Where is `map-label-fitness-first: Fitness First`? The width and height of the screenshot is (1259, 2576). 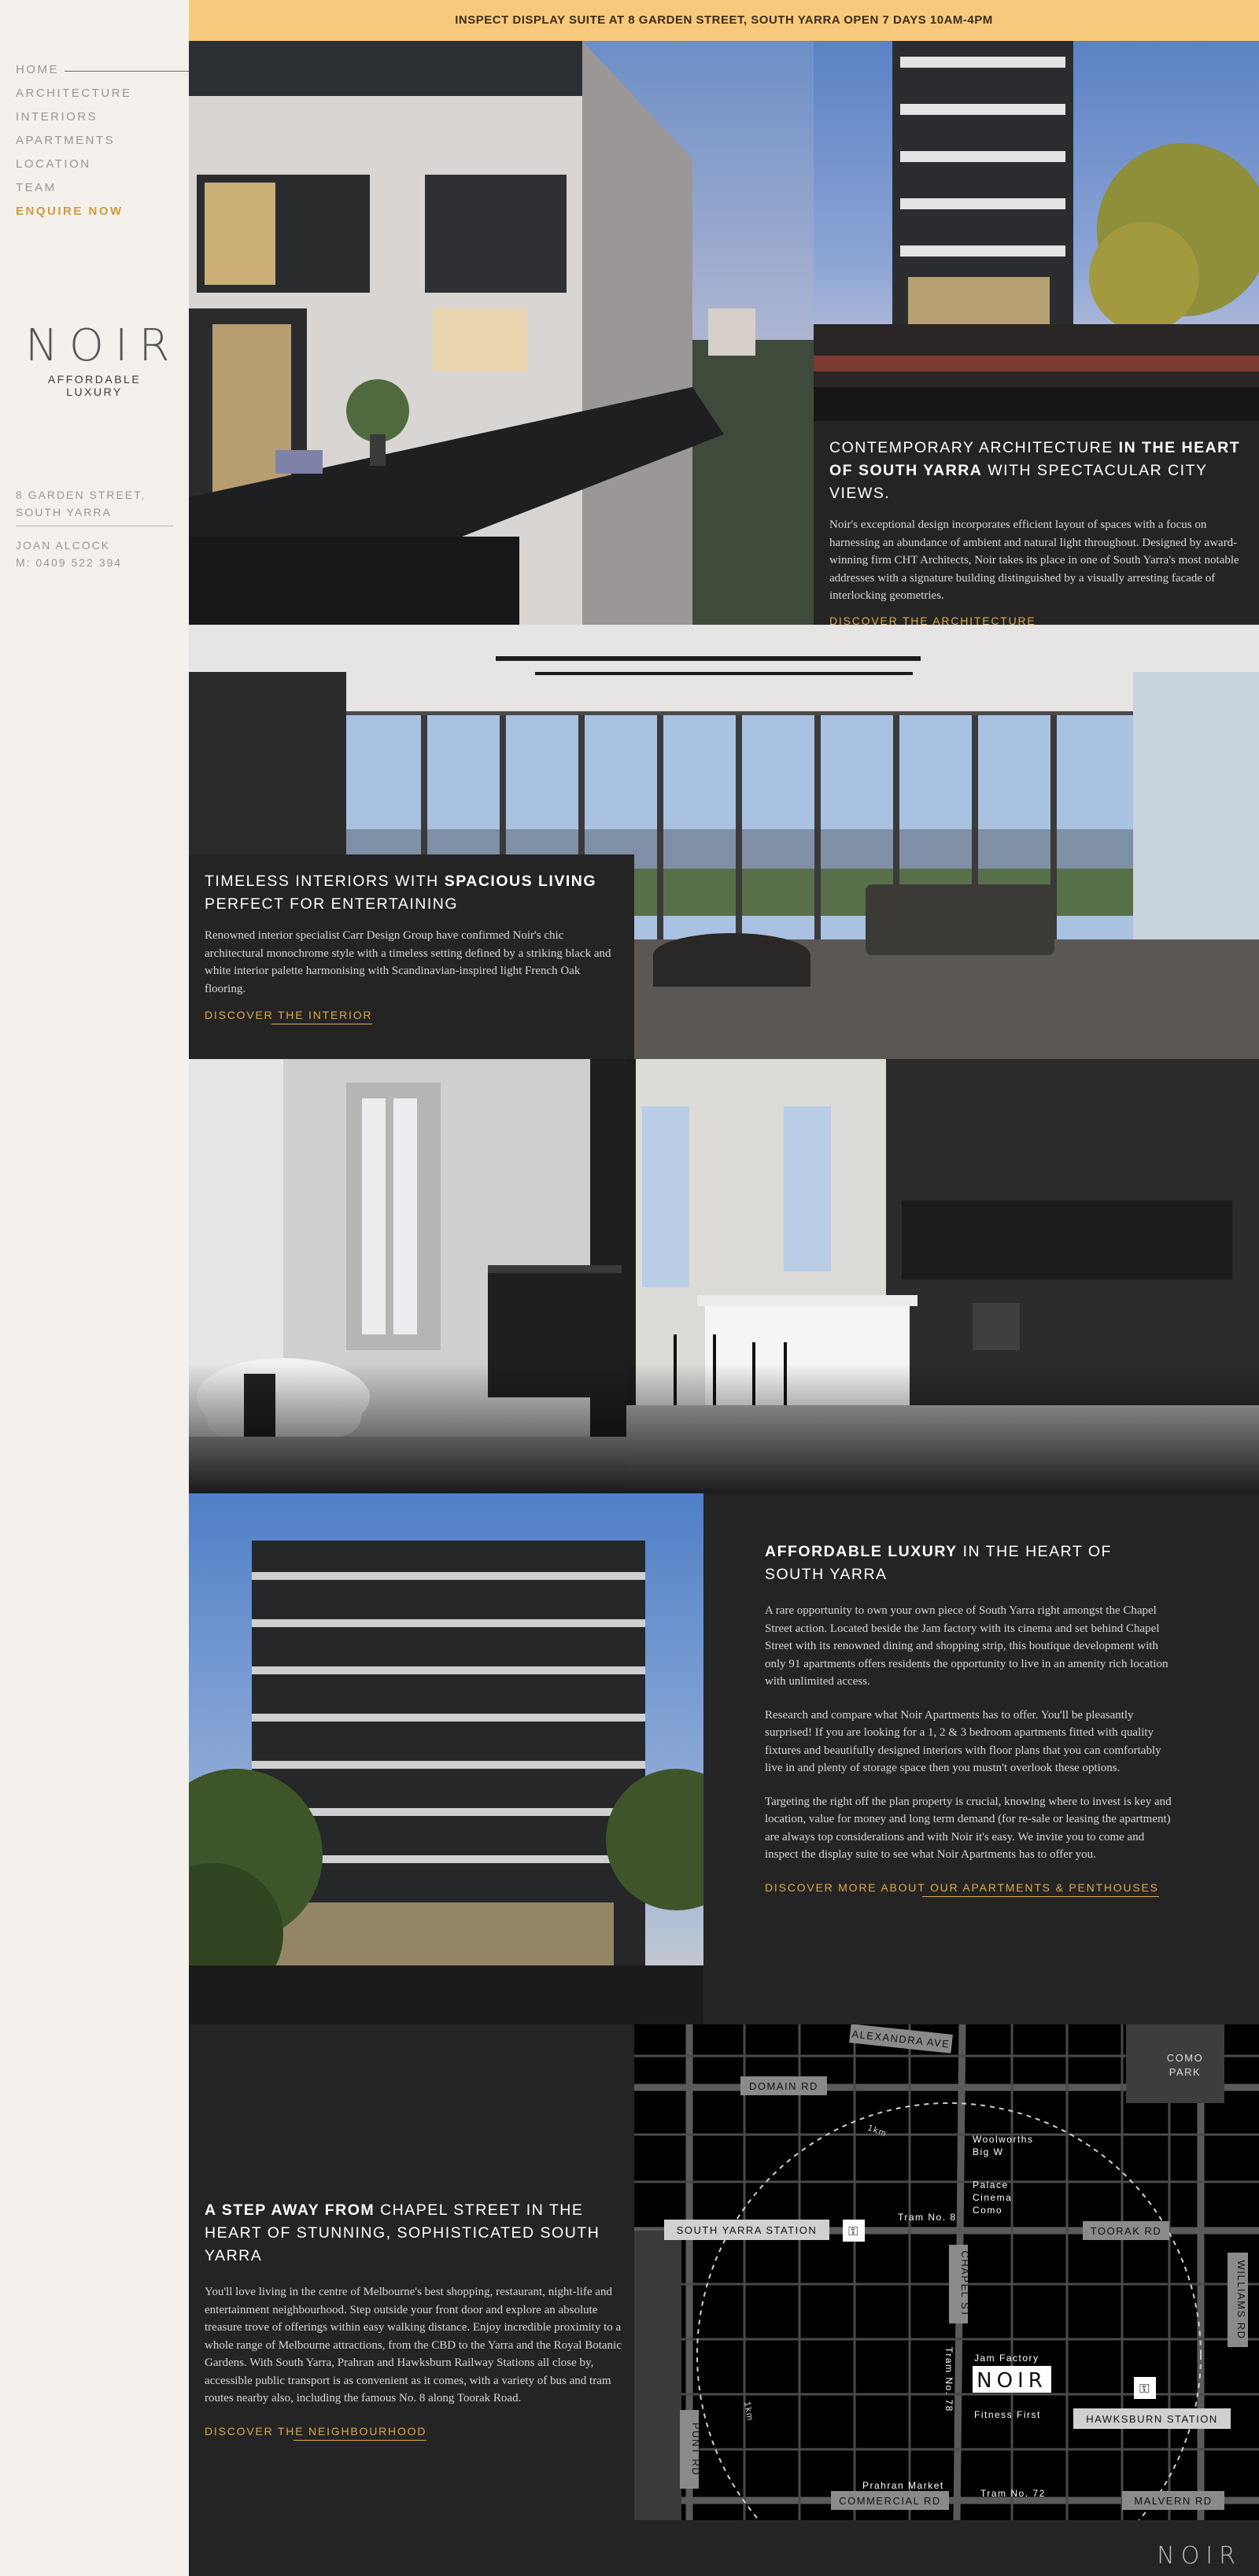
map-label-fitness-first: Fitness First is located at coordinates (1007, 2414).